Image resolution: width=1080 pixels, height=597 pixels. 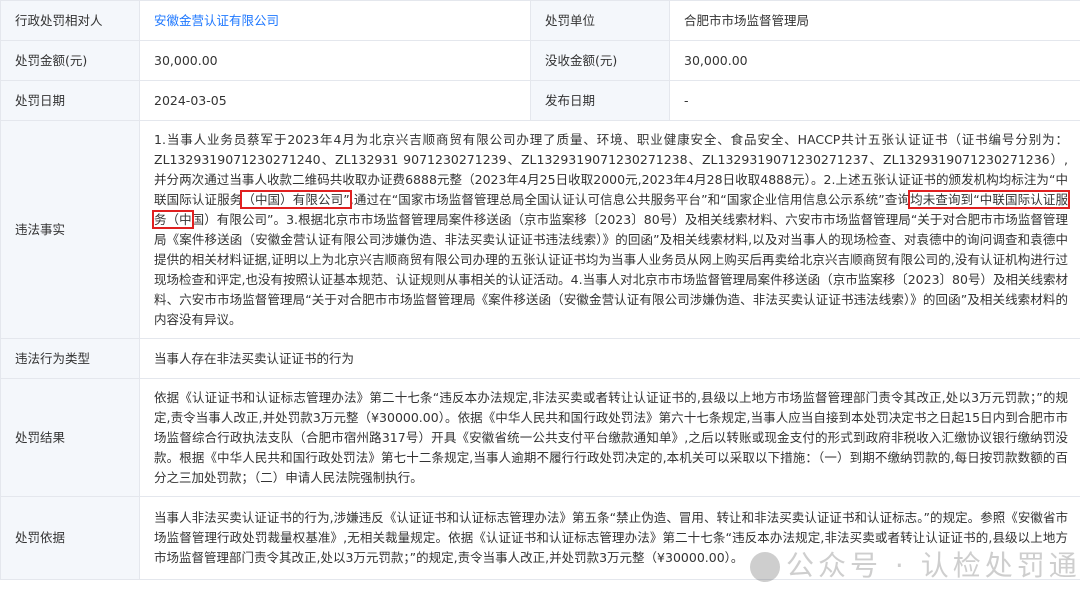 I want to click on value-confiscated-amount: 30,000.00, so click(x=874, y=60).